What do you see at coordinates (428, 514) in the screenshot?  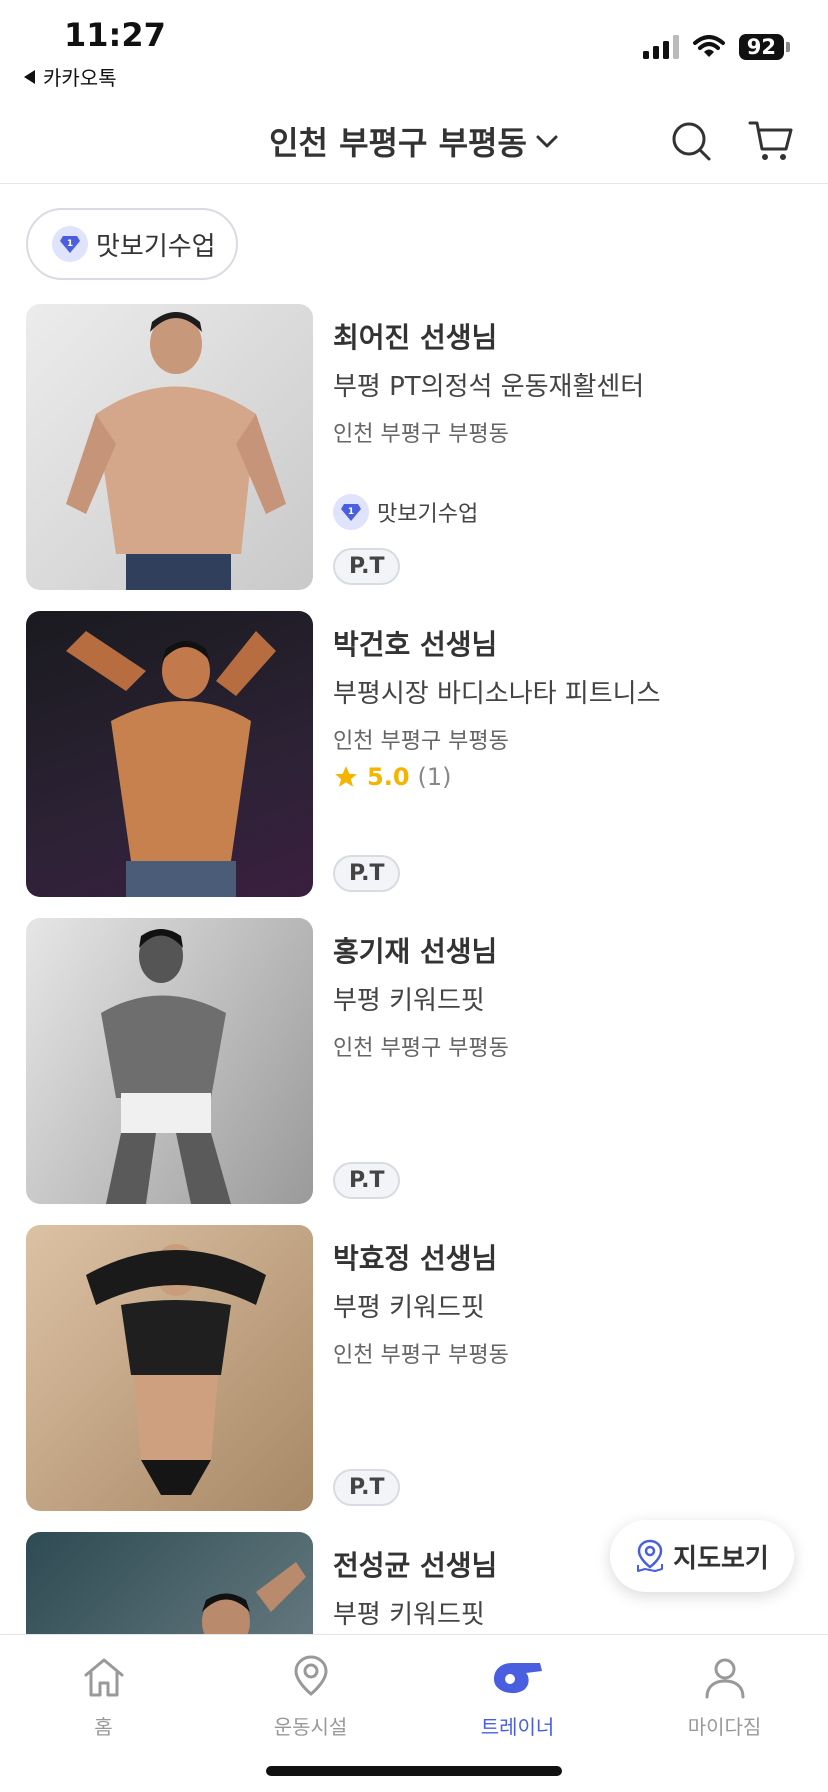 I see `trial-class-label: 맛보기수업` at bounding box center [428, 514].